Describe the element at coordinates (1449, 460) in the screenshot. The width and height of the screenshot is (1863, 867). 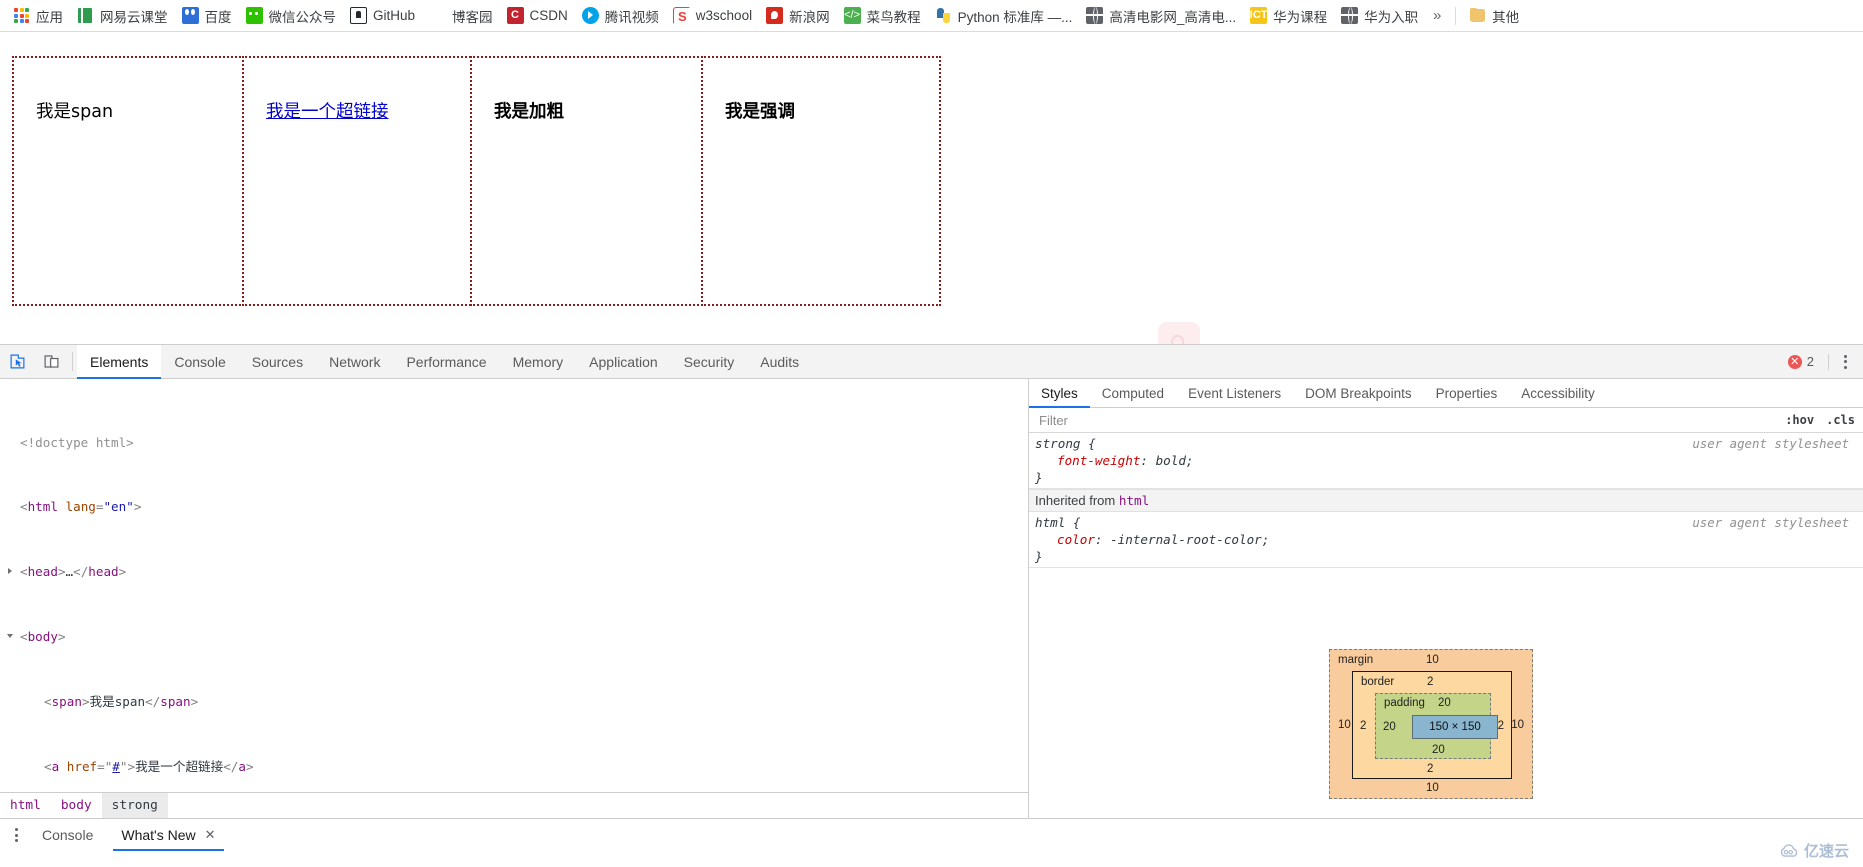
I see `rule-declaration: font-weight: bold;` at that location.